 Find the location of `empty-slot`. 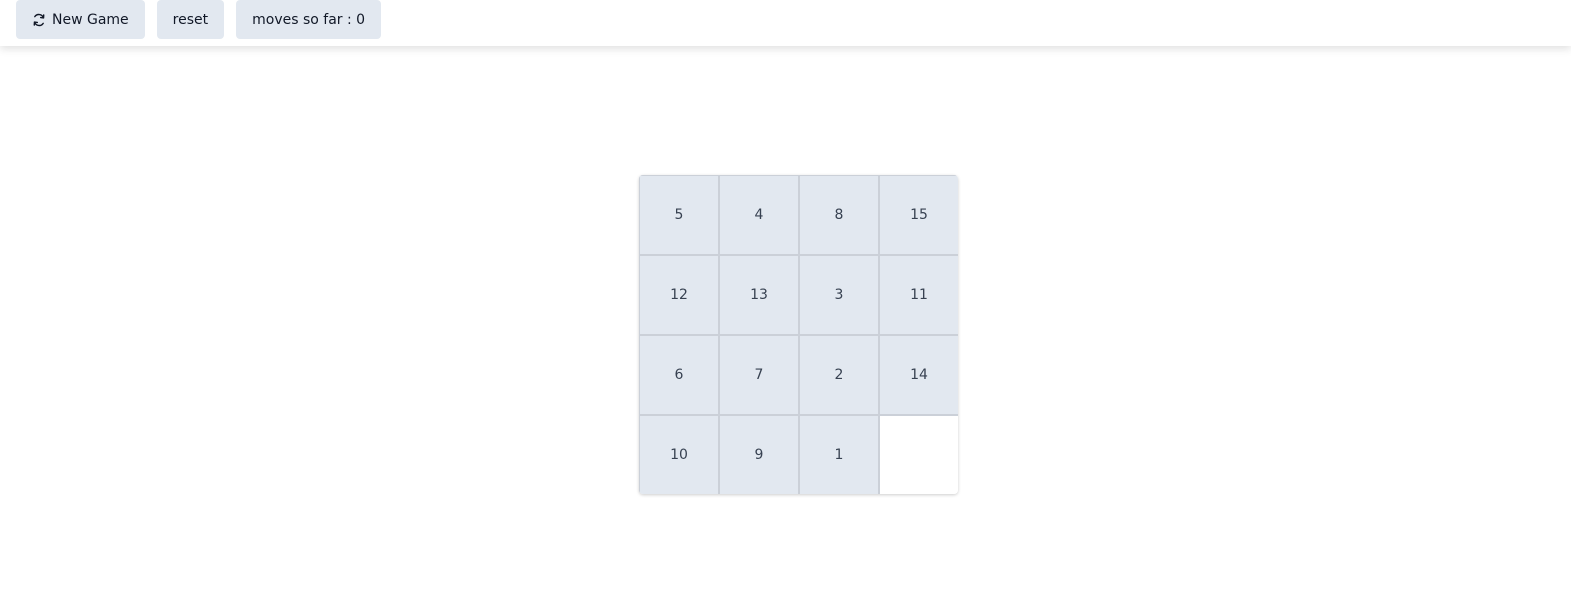

empty-slot is located at coordinates (918, 454).